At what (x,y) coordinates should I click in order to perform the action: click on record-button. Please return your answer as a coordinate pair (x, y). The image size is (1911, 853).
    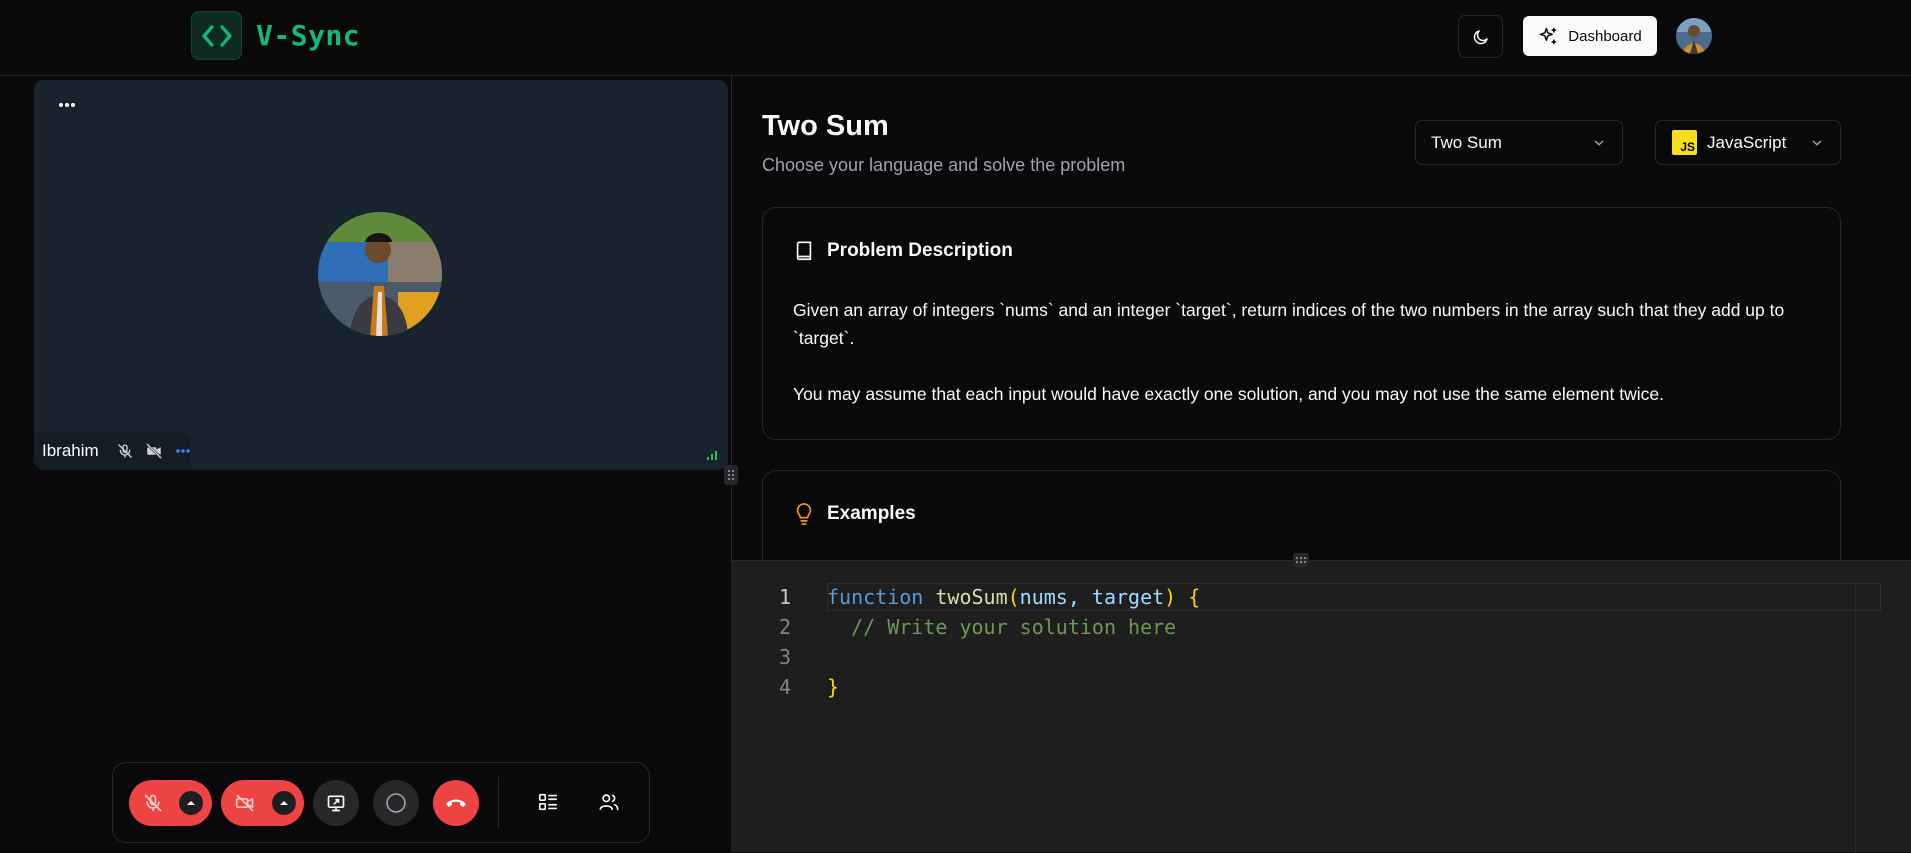
    Looking at the image, I should click on (396, 803).